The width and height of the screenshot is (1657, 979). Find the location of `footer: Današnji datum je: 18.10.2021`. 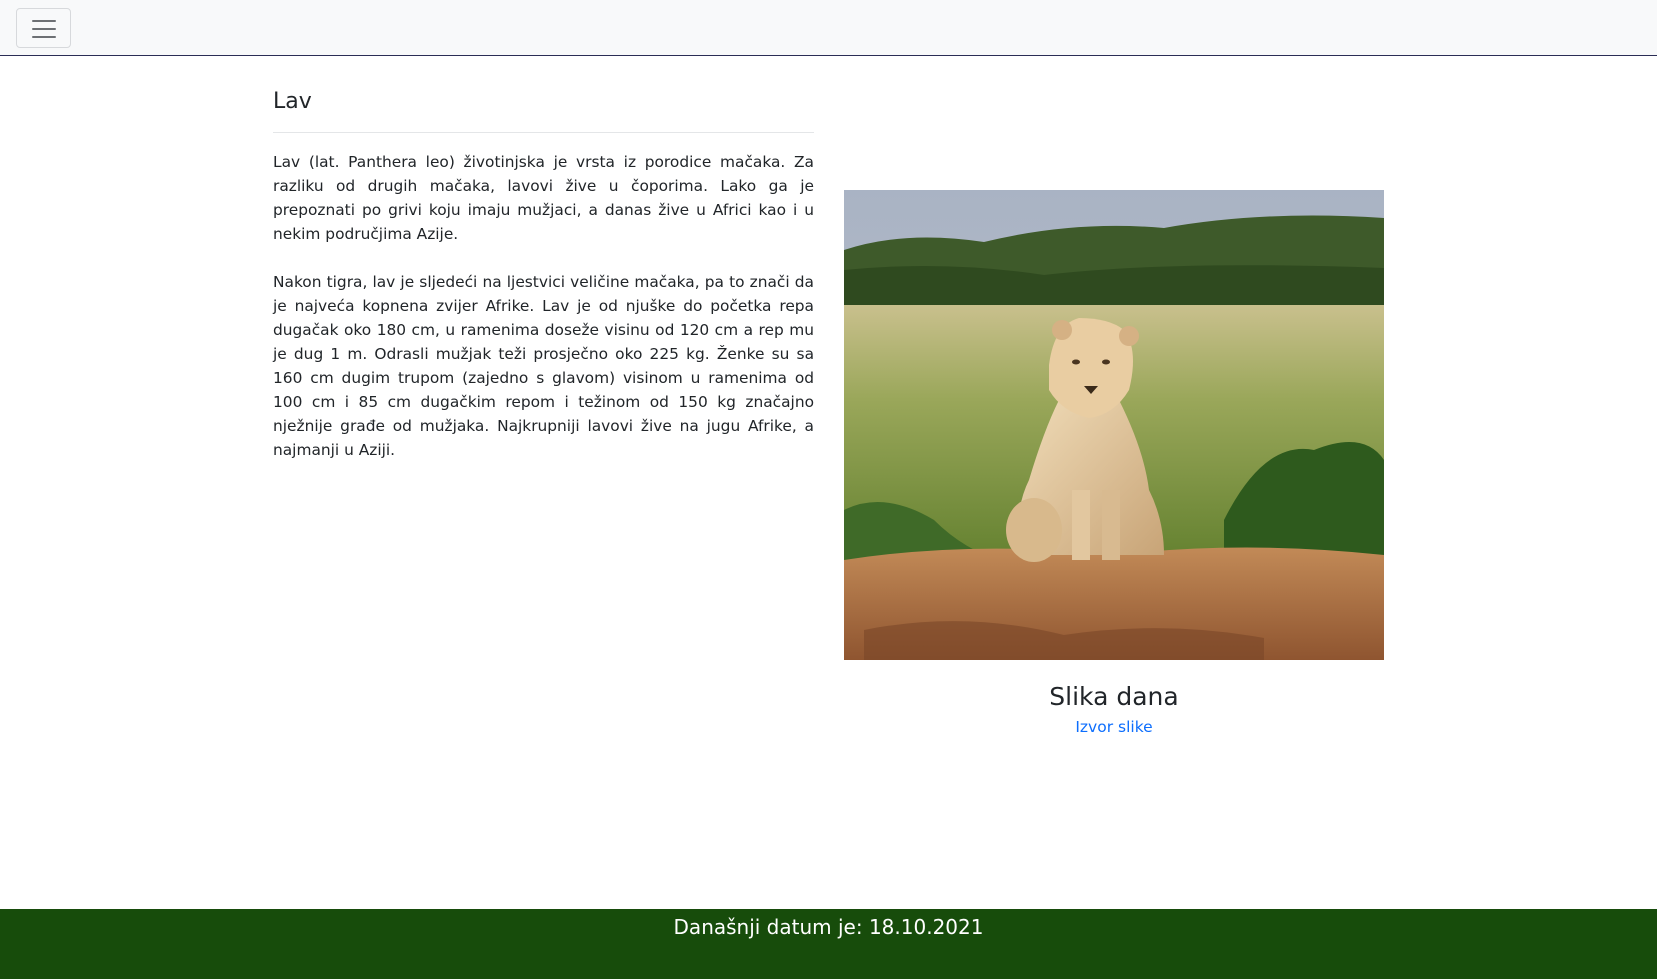

footer: Današnji datum je: 18.10.2021 is located at coordinates (828, 944).